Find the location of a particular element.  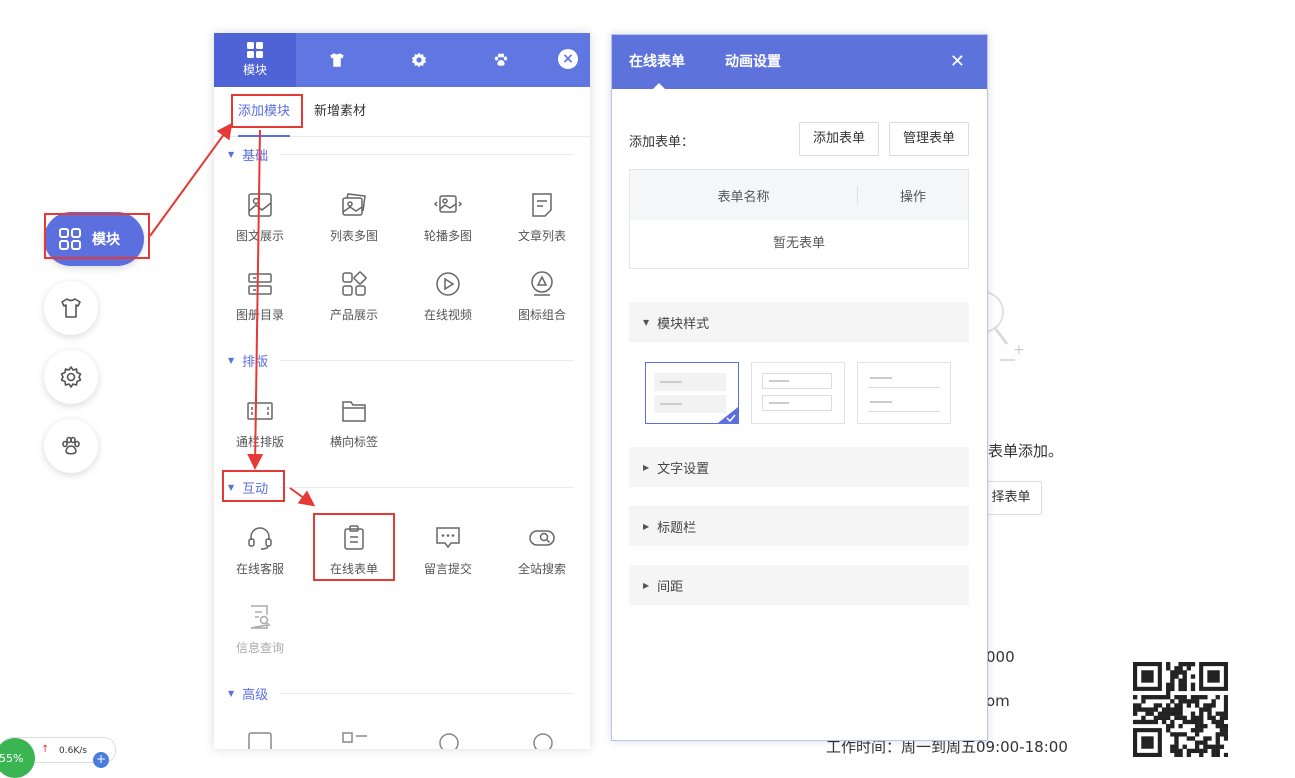

horizontal-tabs-icon is located at coordinates (354, 411).